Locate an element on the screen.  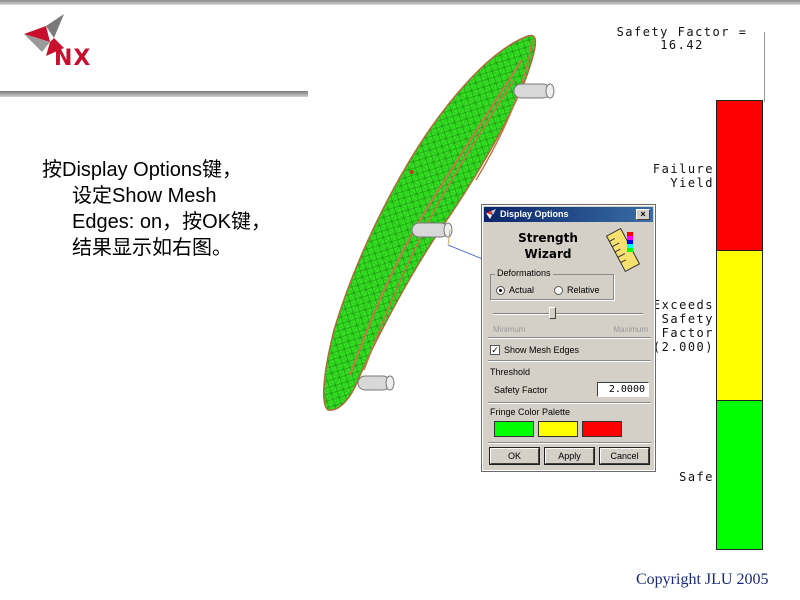
scale-green-segment is located at coordinates (739, 475).